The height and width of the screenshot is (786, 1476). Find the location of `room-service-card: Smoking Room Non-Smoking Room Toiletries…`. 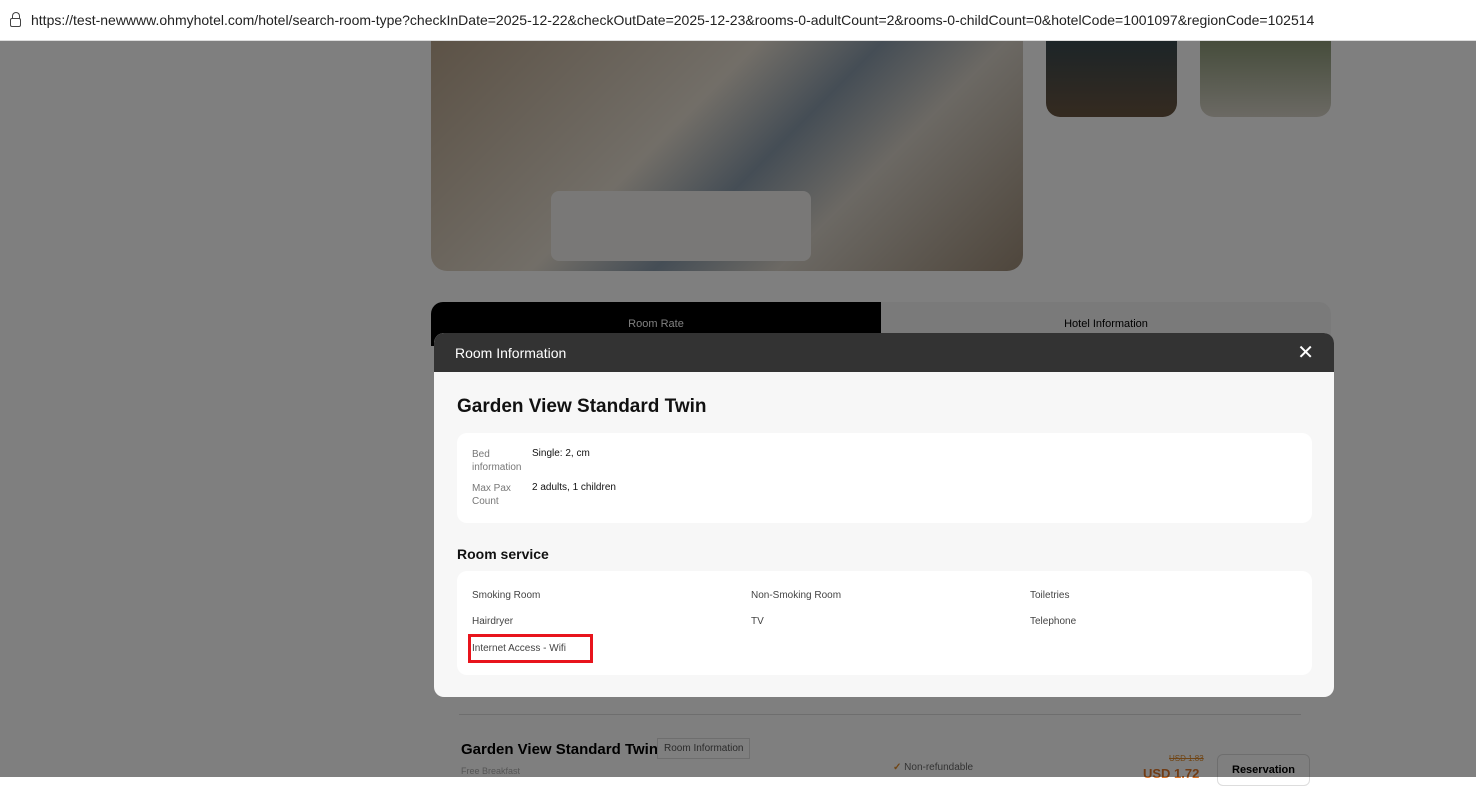

room-service-card: Smoking Room Non-Smoking Room Toiletries… is located at coordinates (884, 623).